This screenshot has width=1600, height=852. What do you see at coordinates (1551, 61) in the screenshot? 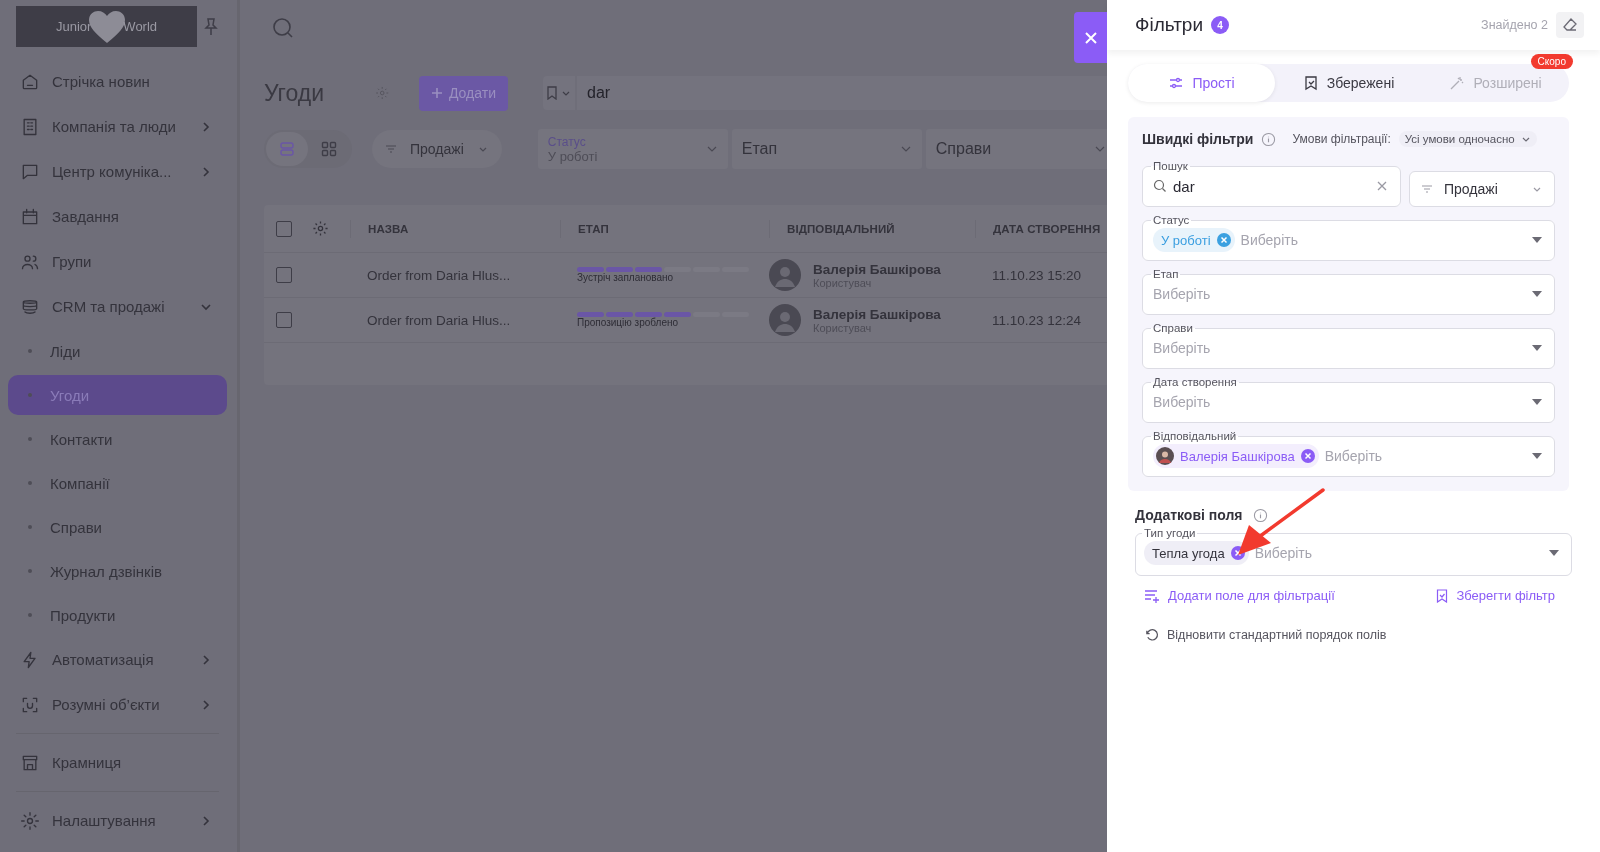
I see `soon-badge: Скоро` at bounding box center [1551, 61].